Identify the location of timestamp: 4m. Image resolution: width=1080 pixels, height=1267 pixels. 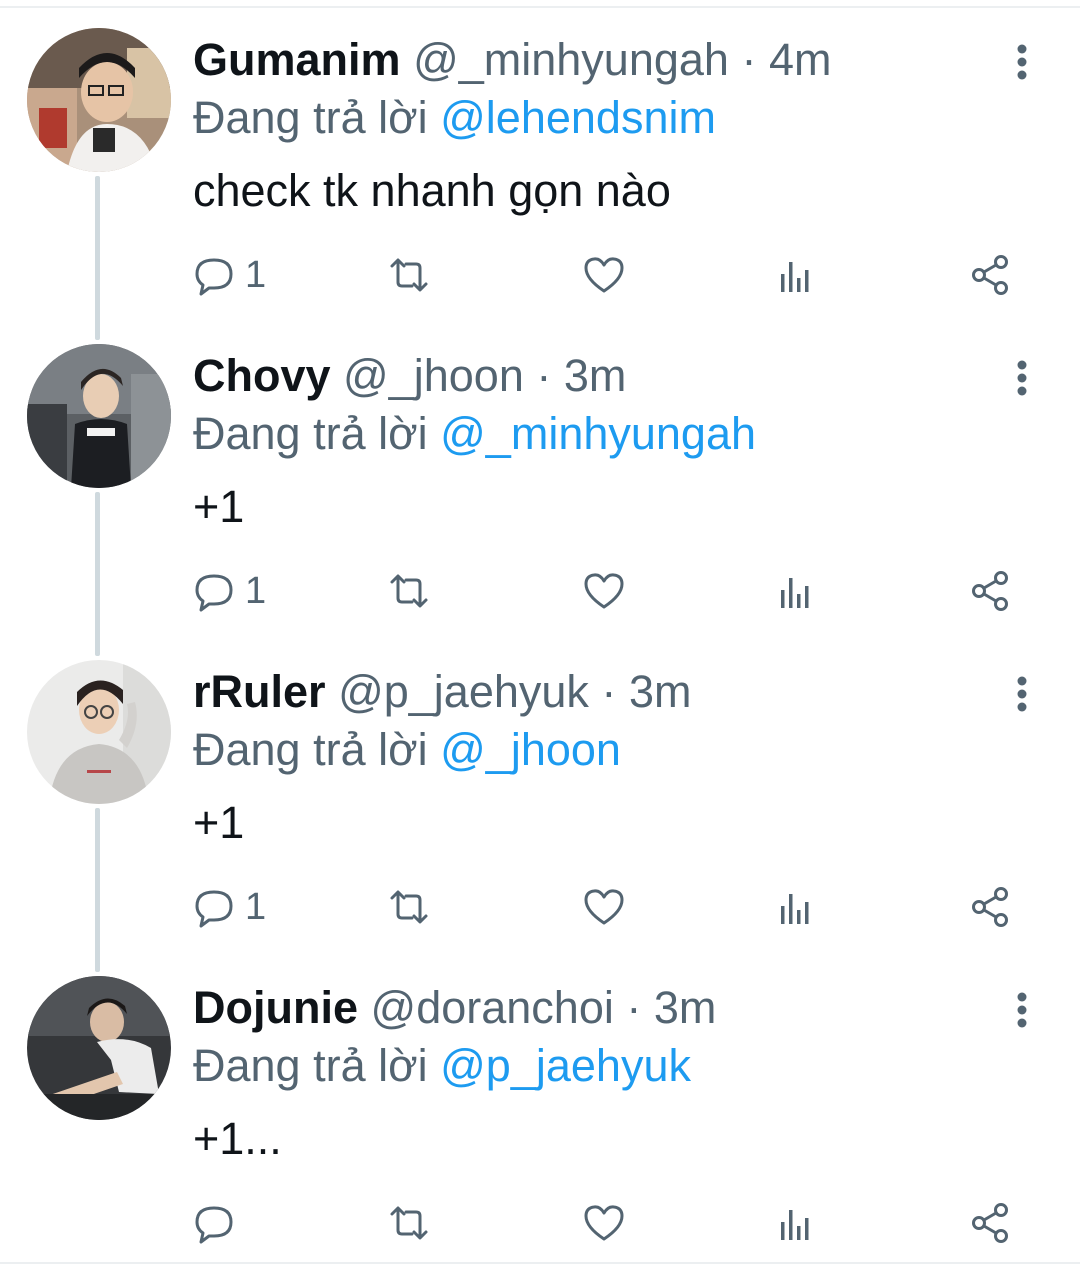
(800, 59).